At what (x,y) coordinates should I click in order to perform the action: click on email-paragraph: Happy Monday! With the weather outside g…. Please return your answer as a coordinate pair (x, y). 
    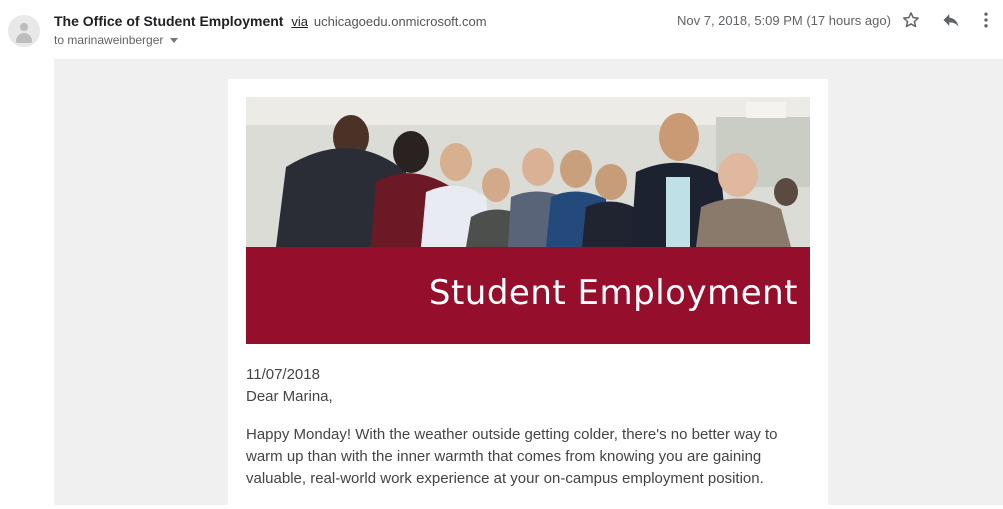
    Looking at the image, I should click on (512, 456).